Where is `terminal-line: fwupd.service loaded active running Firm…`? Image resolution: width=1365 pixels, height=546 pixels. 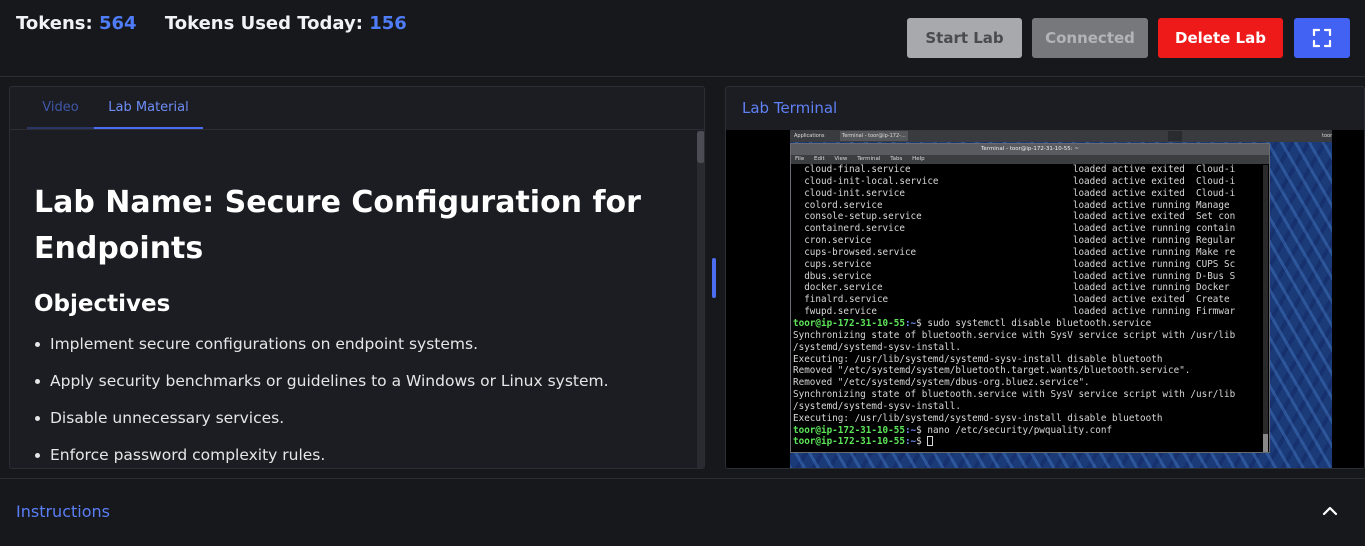
terminal-line: fwupd.service loaded active running Firm… is located at coordinates (1014, 312).